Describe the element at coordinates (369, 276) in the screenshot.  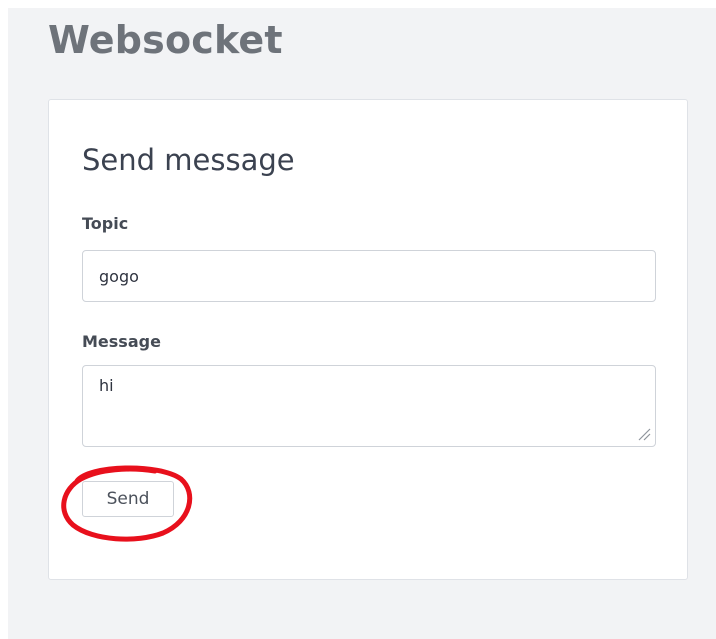
I see `topic-input` at that location.